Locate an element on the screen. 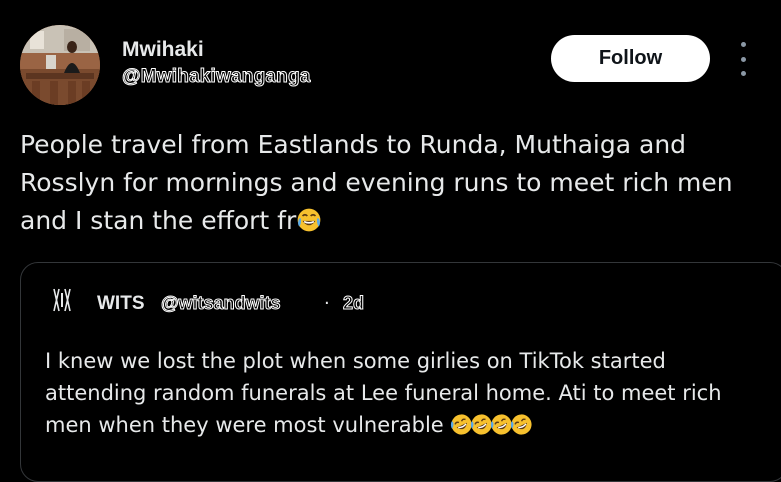  avatar-photo-icon is located at coordinates (60, 65).